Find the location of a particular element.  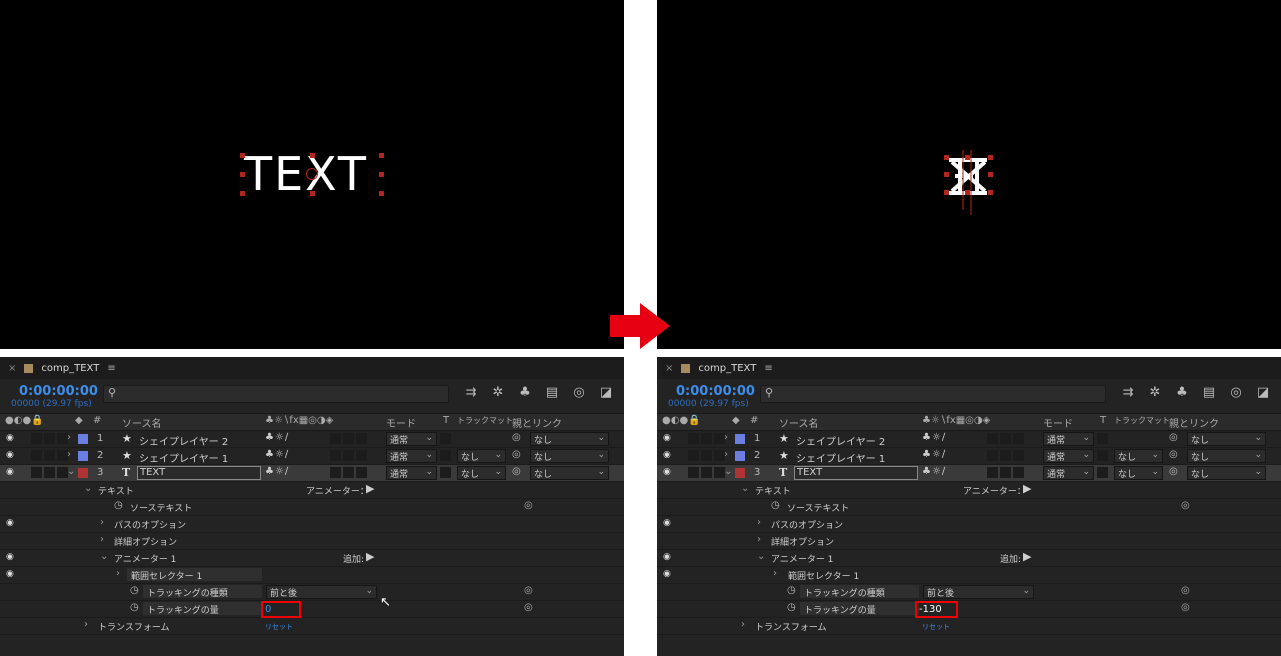

header-source: ソース名 is located at coordinates (142, 422).